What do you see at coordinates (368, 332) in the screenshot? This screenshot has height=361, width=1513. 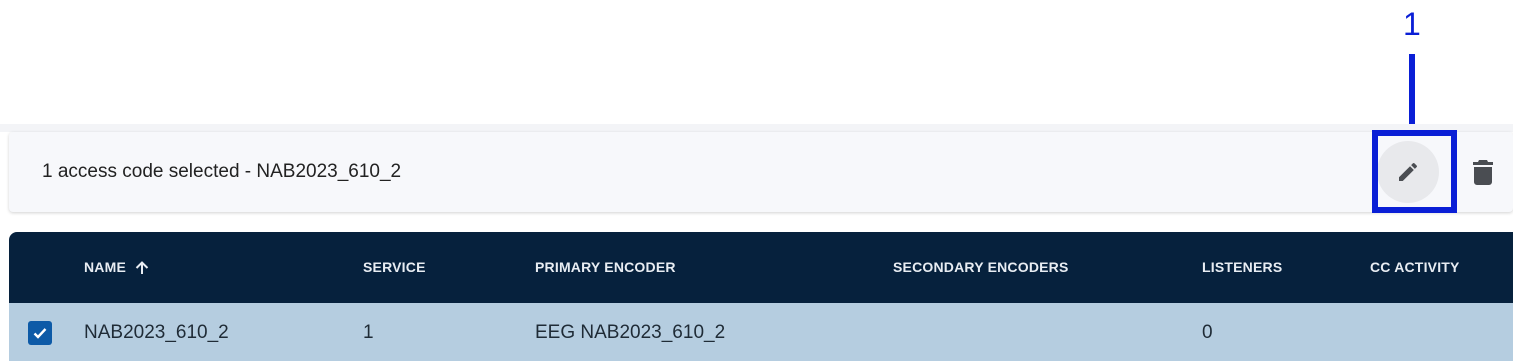 I see `cell-service: 1` at bounding box center [368, 332].